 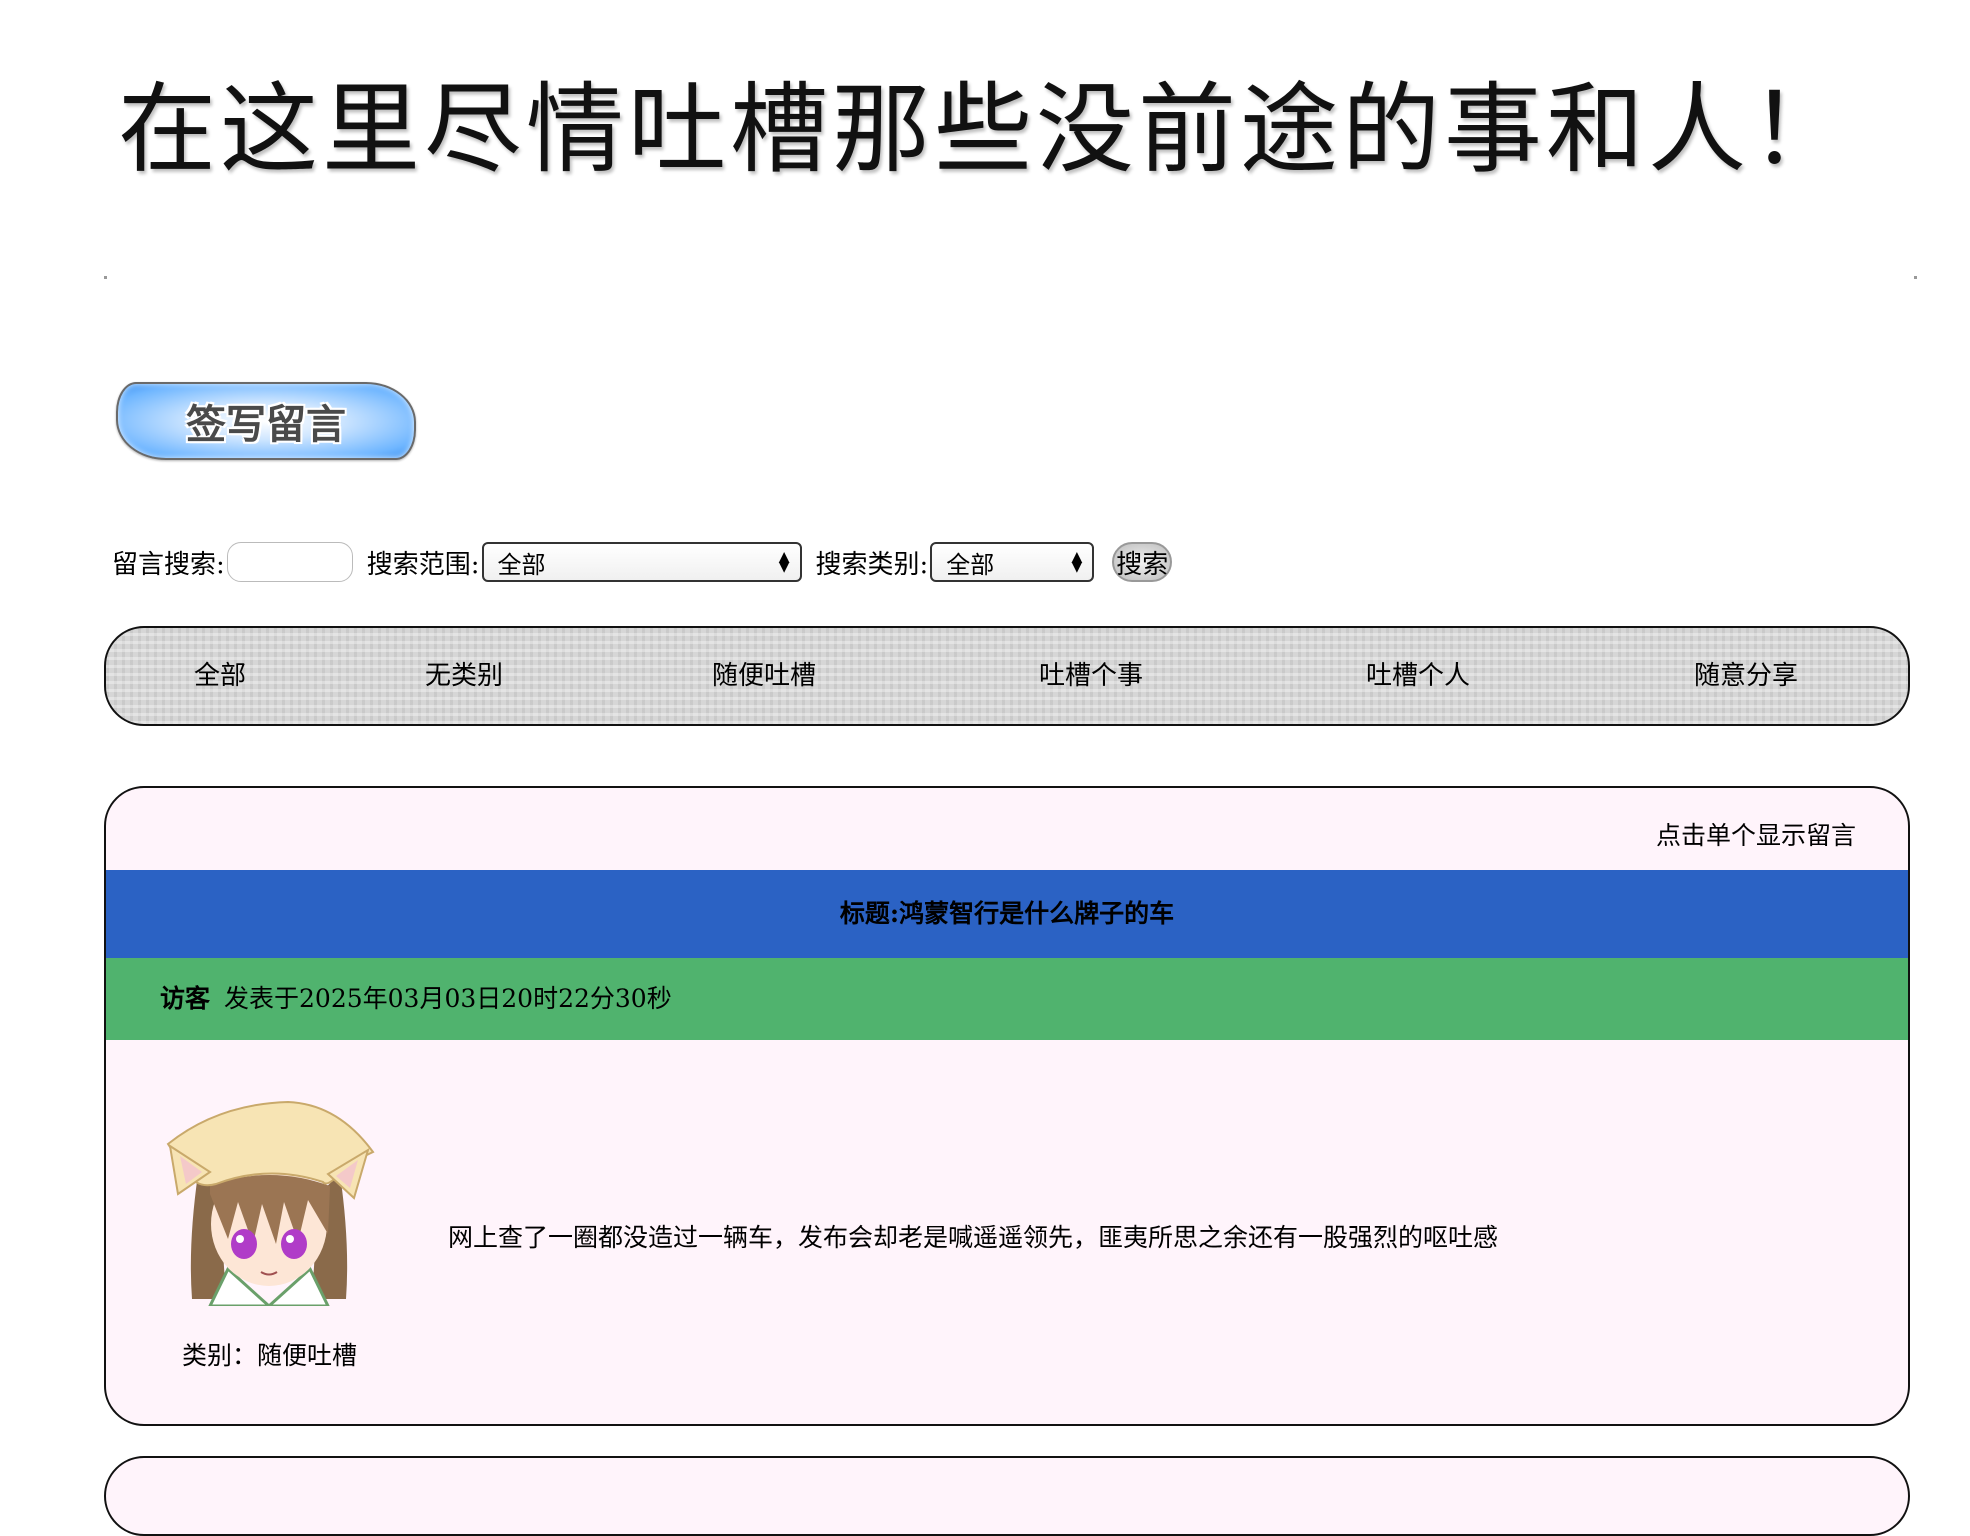 I want to click on banner-title: 在这里尽情吐槽那些没前途的事和人！, so click(x=984, y=130).